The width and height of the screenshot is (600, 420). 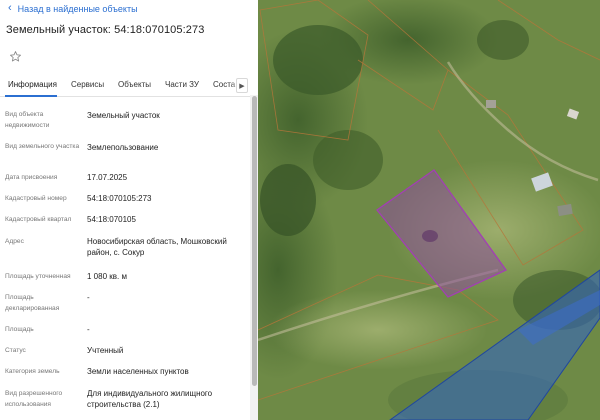 I want to click on property-label: Кадастровый квартал, so click(x=38, y=219).